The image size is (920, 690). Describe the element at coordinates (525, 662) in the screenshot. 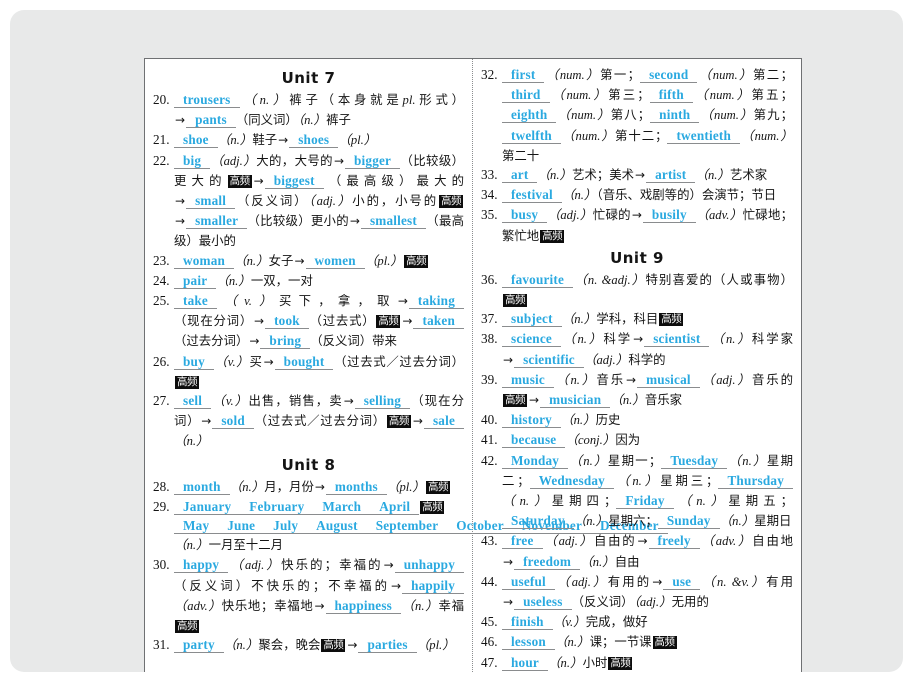

I see `vocab-word: hour` at that location.